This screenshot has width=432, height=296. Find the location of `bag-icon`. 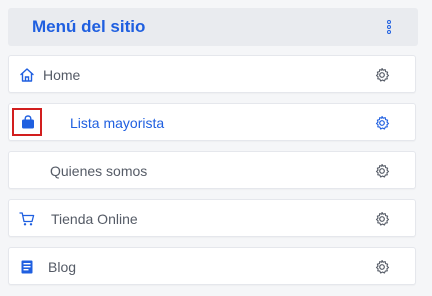

bag-icon is located at coordinates (28, 122).